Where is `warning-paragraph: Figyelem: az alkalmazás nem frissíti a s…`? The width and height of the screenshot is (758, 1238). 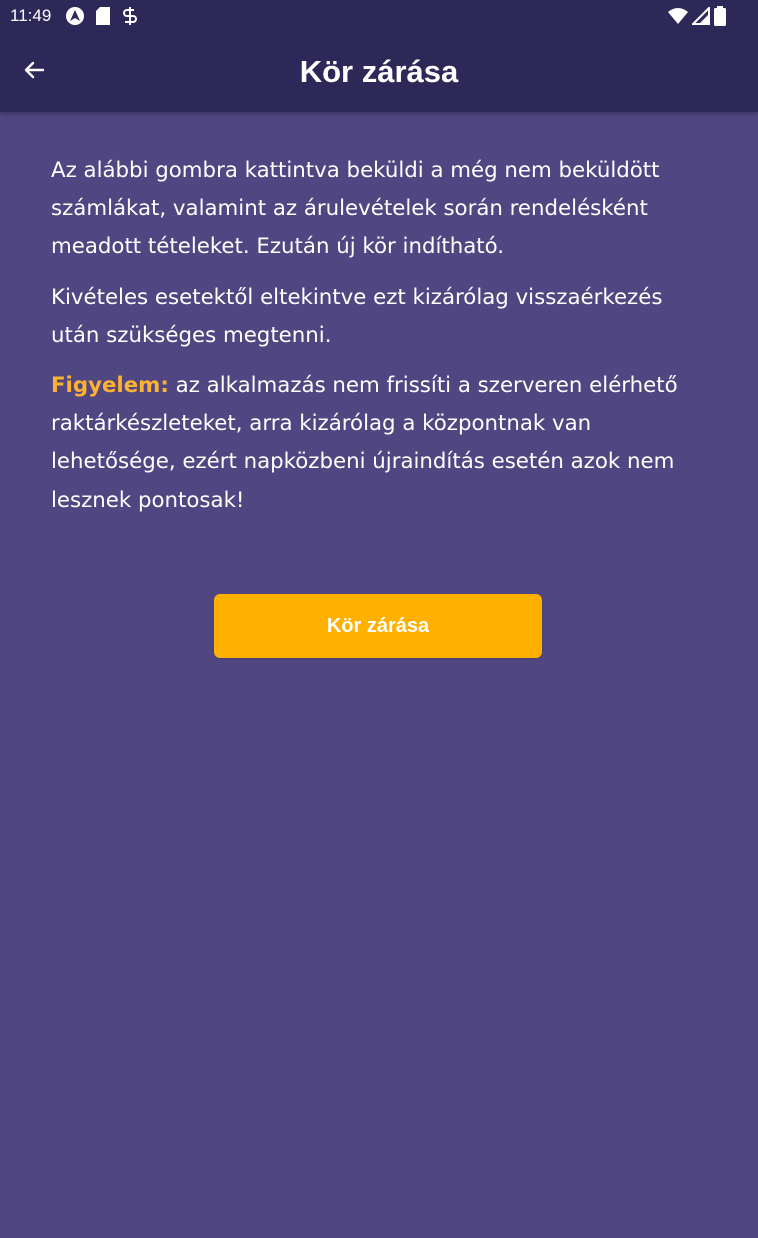 warning-paragraph: Figyelem: az alkalmazás nem frissíti a s… is located at coordinates (381, 443).